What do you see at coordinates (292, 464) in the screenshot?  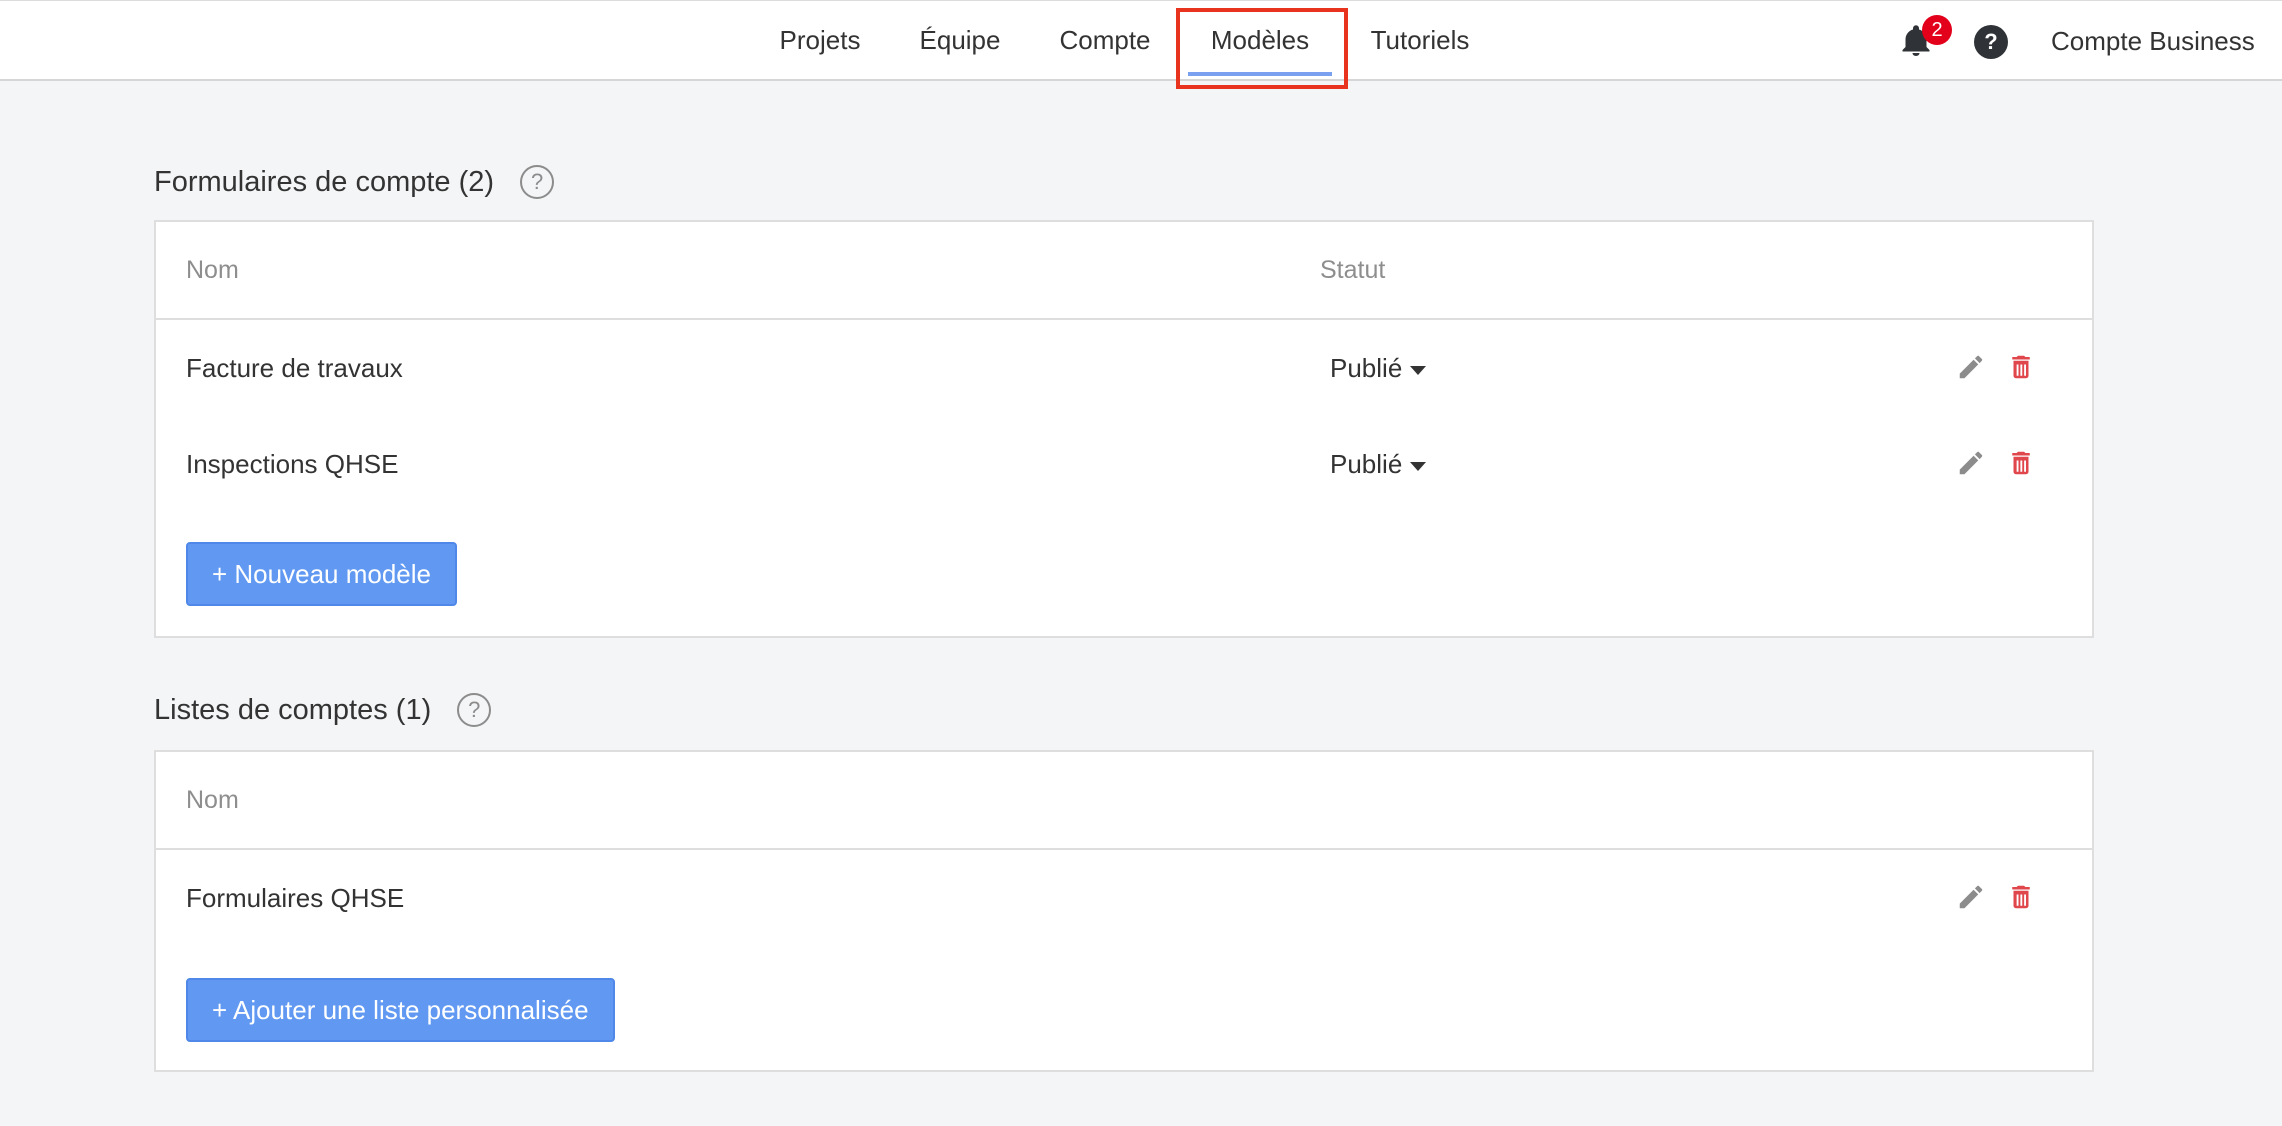 I see `form-name: Inspections QHSE` at bounding box center [292, 464].